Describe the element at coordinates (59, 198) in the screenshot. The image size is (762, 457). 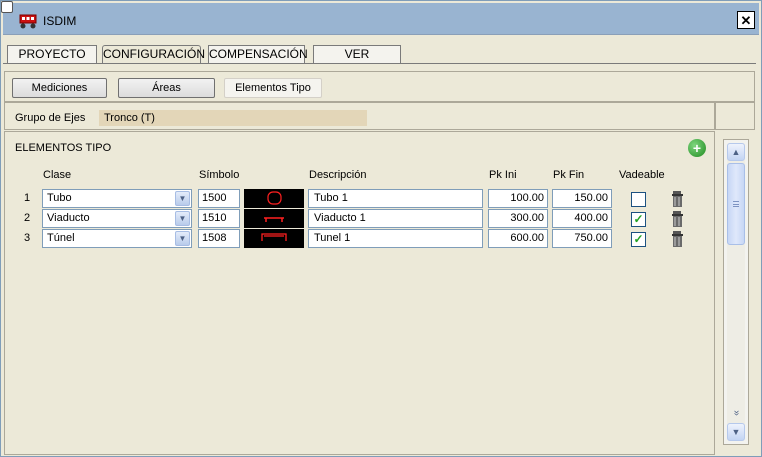
I see `clase-value: Tubo` at that location.